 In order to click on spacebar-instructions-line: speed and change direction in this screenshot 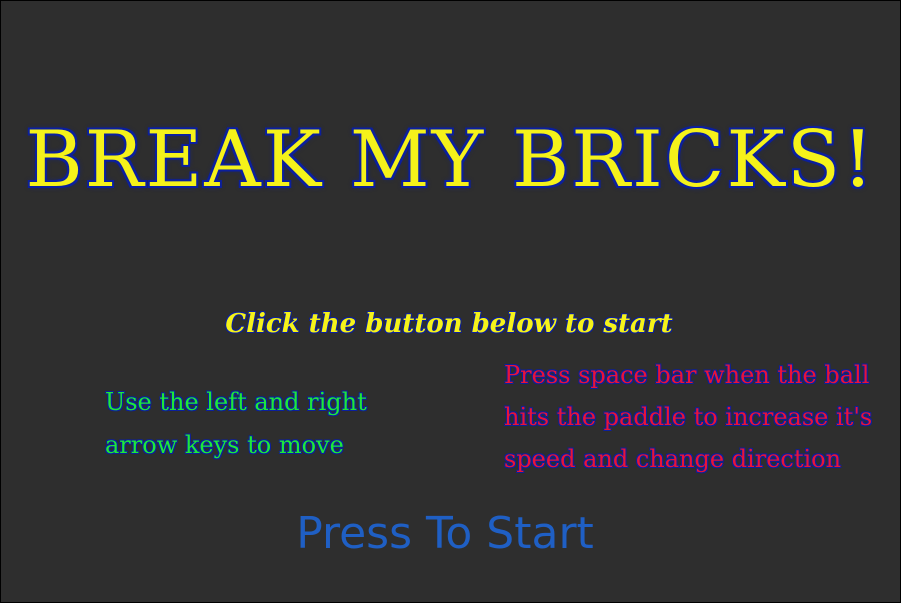, I will do `click(673, 459)`.